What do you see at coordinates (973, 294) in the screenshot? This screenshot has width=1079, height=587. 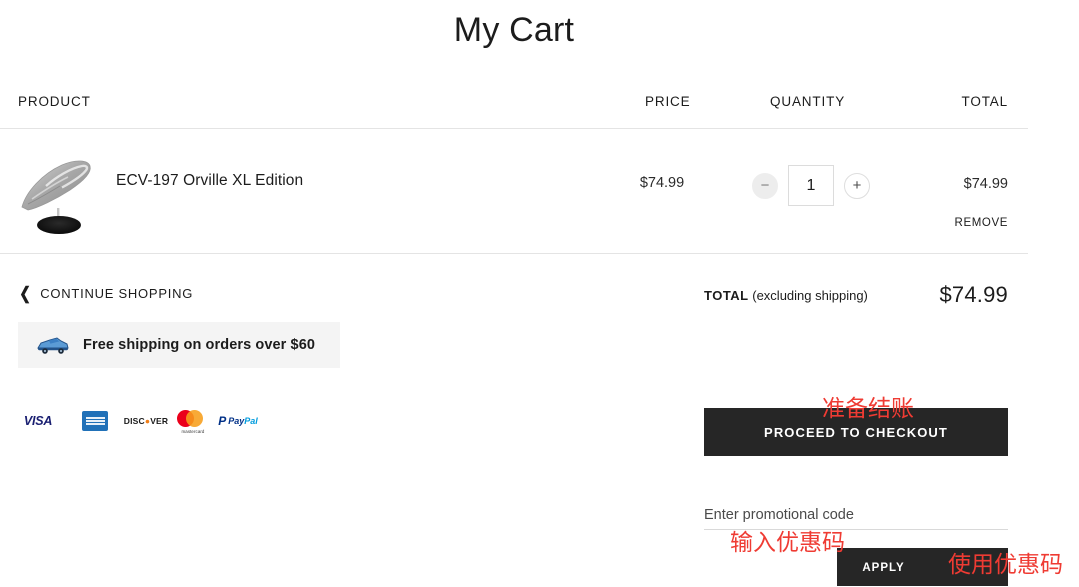 I see `total-amount: $74.99` at bounding box center [973, 294].